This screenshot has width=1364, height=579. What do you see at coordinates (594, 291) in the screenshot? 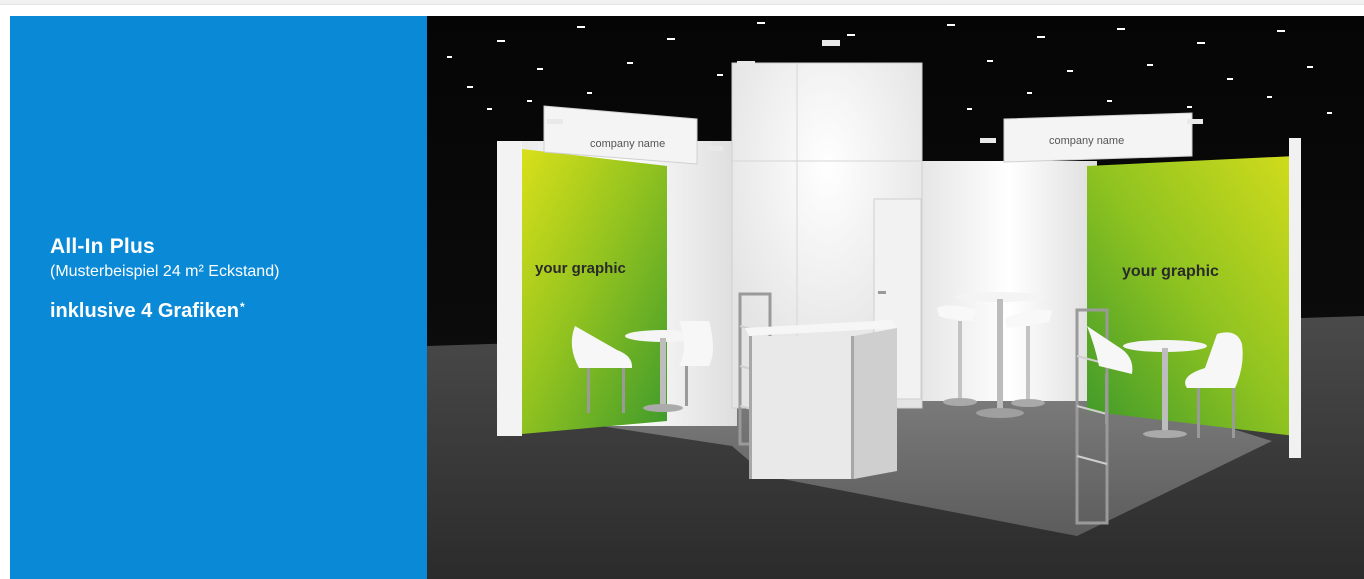
I see `graphic-wall-left` at bounding box center [594, 291].